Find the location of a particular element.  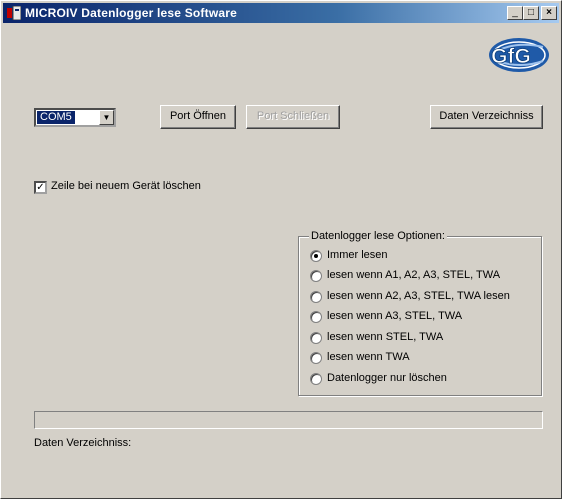

data-directory-button: Daten Verzeichniss is located at coordinates (486, 117).